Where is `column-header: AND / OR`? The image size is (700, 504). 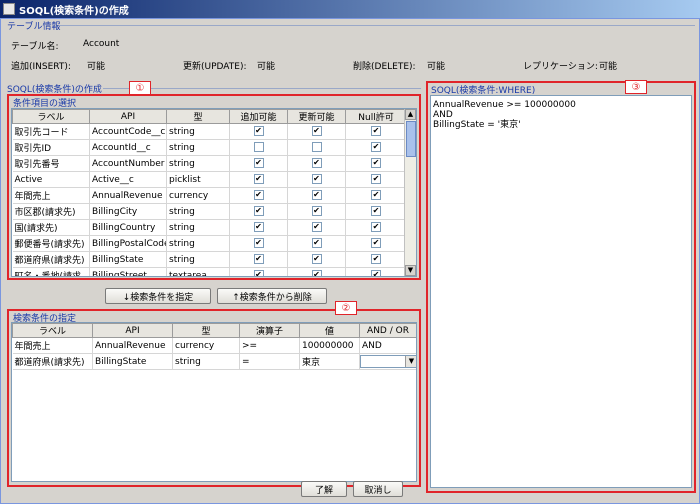 column-header: AND / OR is located at coordinates (387, 330).